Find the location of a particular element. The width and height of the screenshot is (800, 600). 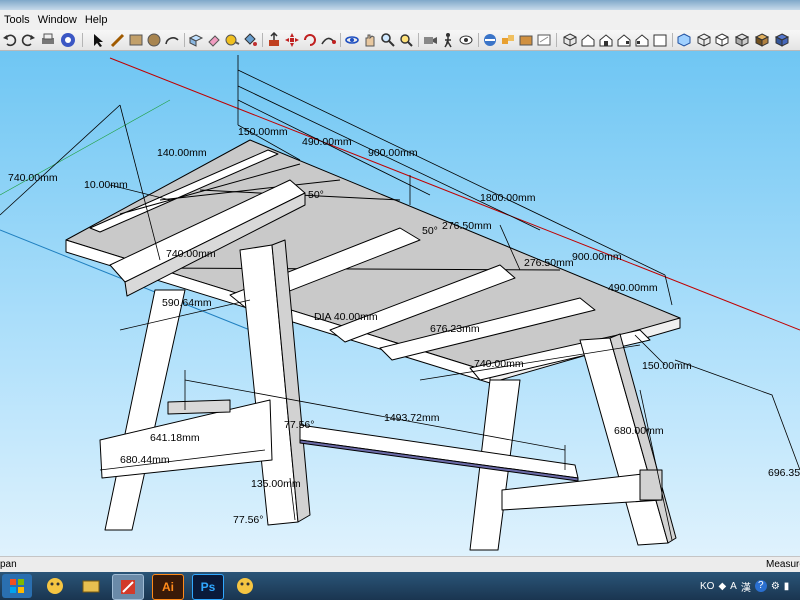

messenger-app-icon is located at coordinates (55, 586).